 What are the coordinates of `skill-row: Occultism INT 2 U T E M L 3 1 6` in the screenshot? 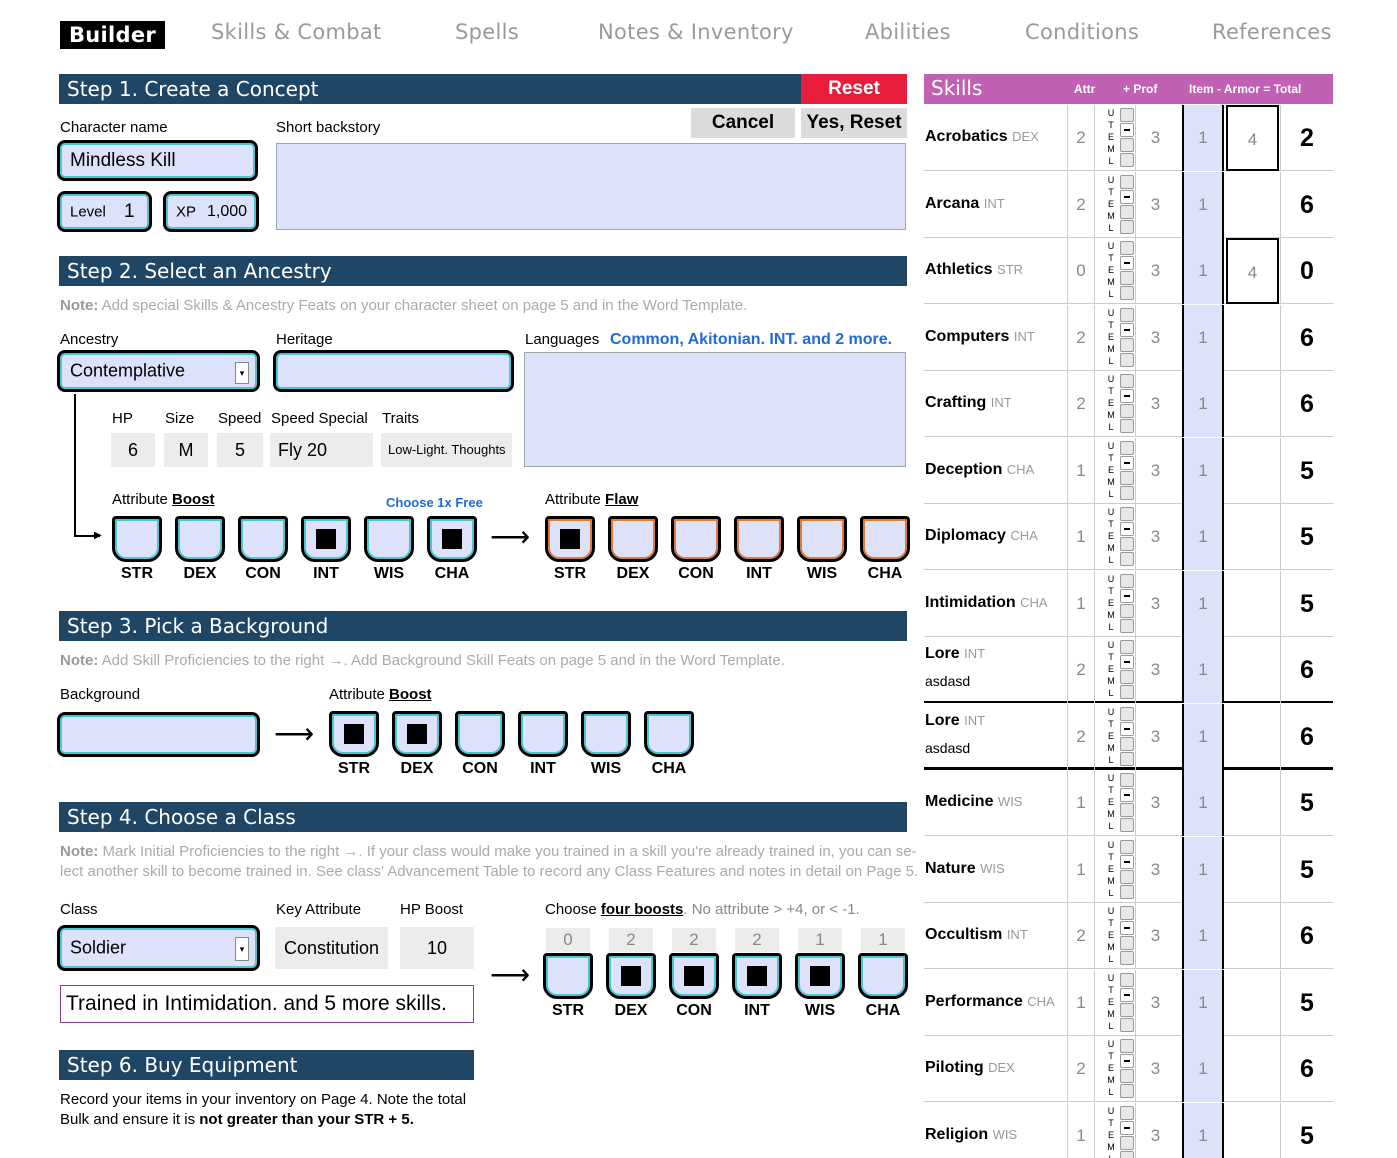 It's located at (1128, 936).